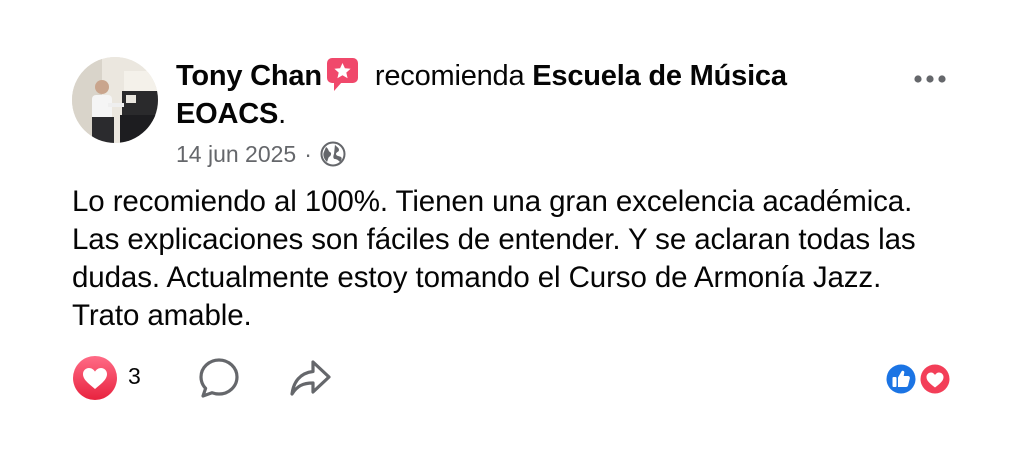  Describe the element at coordinates (310, 378) in the screenshot. I see `share-icon` at that location.